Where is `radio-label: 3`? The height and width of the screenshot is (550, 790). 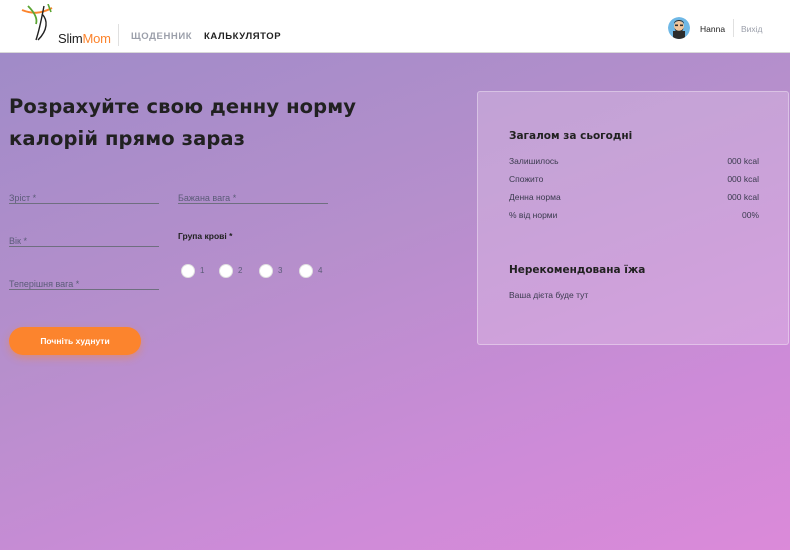
radio-label: 3 is located at coordinates (280, 270).